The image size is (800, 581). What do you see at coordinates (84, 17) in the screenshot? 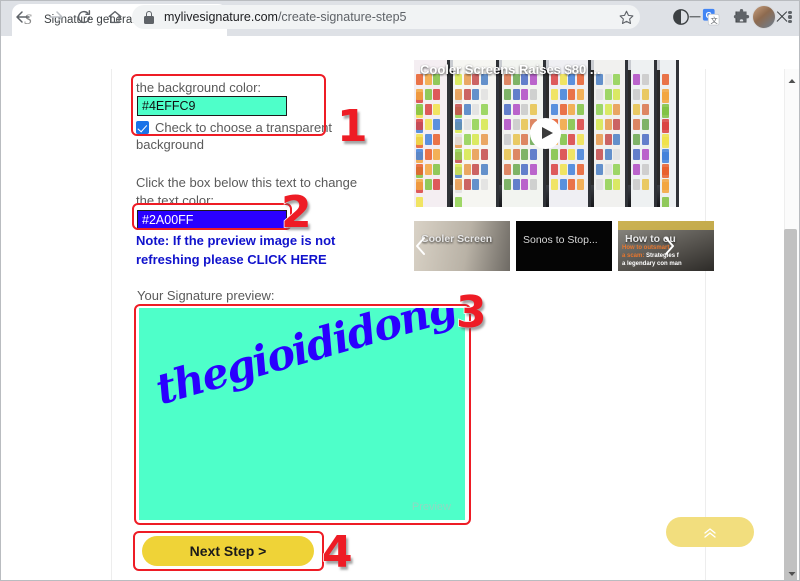
I see `reload-icon` at bounding box center [84, 17].